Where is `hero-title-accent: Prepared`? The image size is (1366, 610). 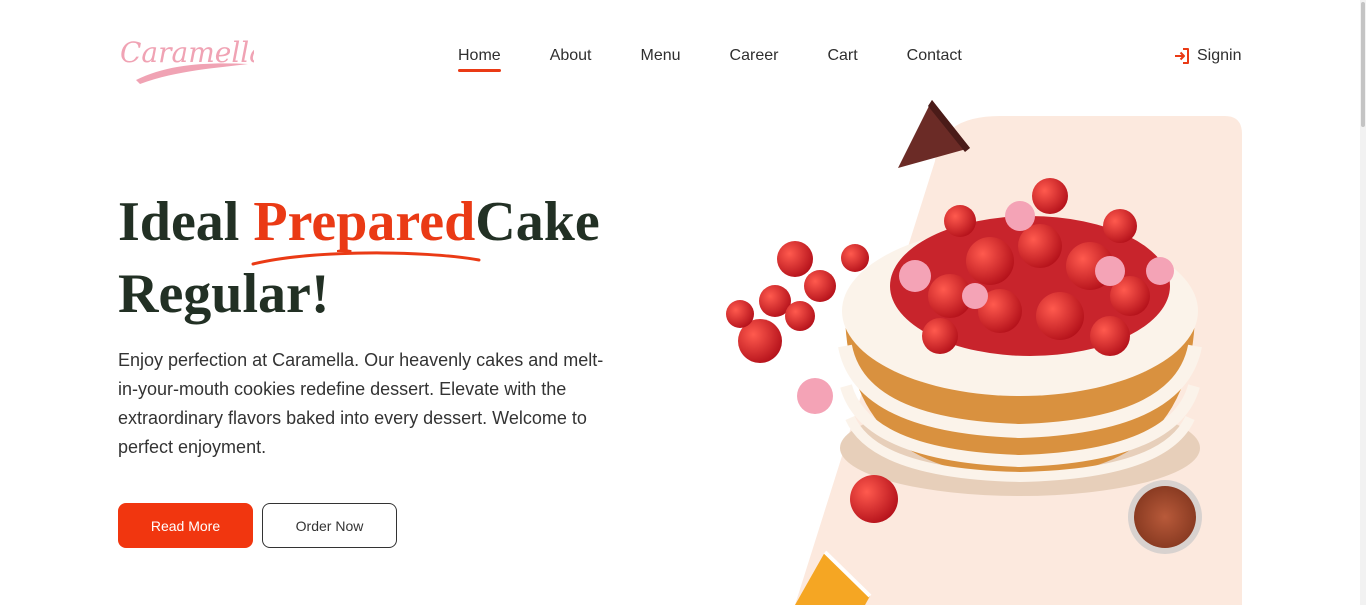 hero-title-accent: Prepared is located at coordinates (366, 226).